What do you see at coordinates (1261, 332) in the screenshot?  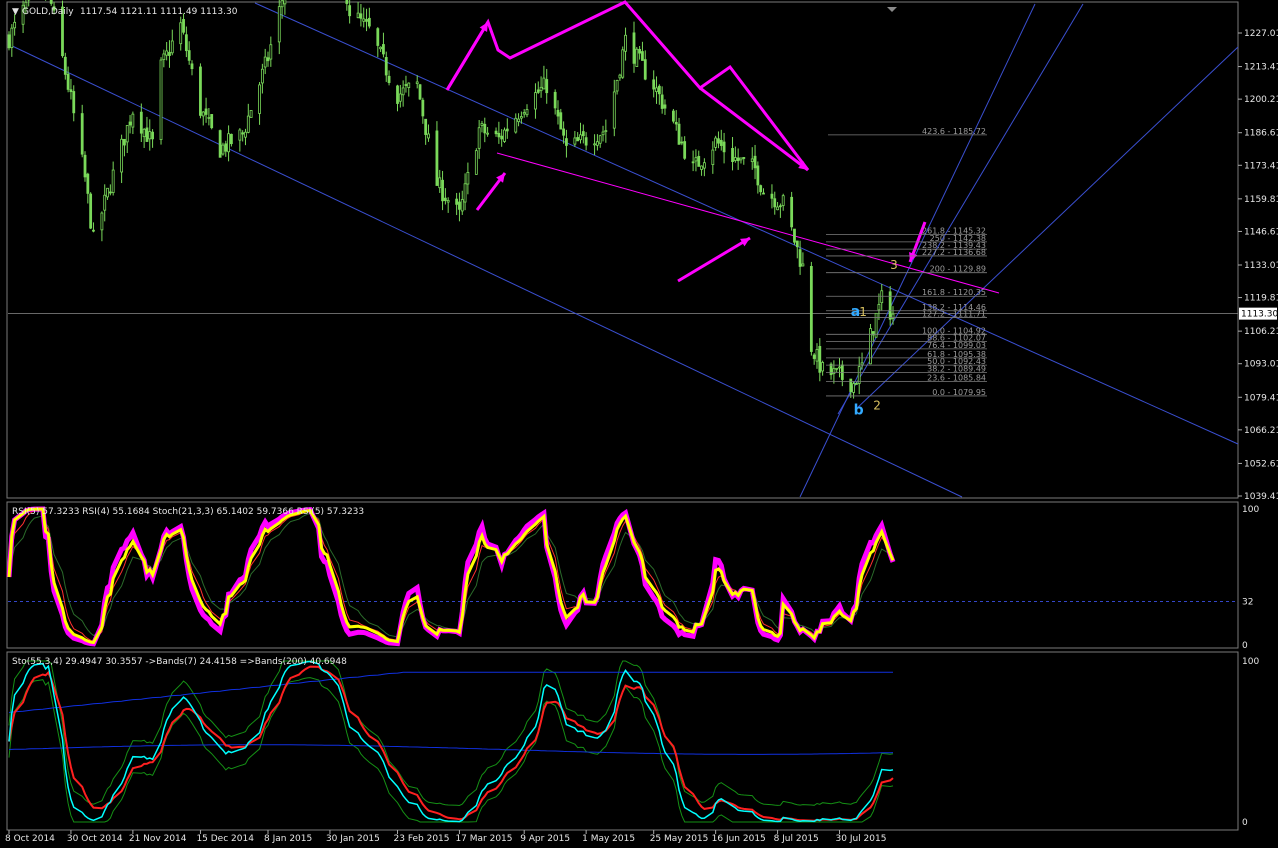 I see `price-tick-label: 1106.21` at bounding box center [1261, 332].